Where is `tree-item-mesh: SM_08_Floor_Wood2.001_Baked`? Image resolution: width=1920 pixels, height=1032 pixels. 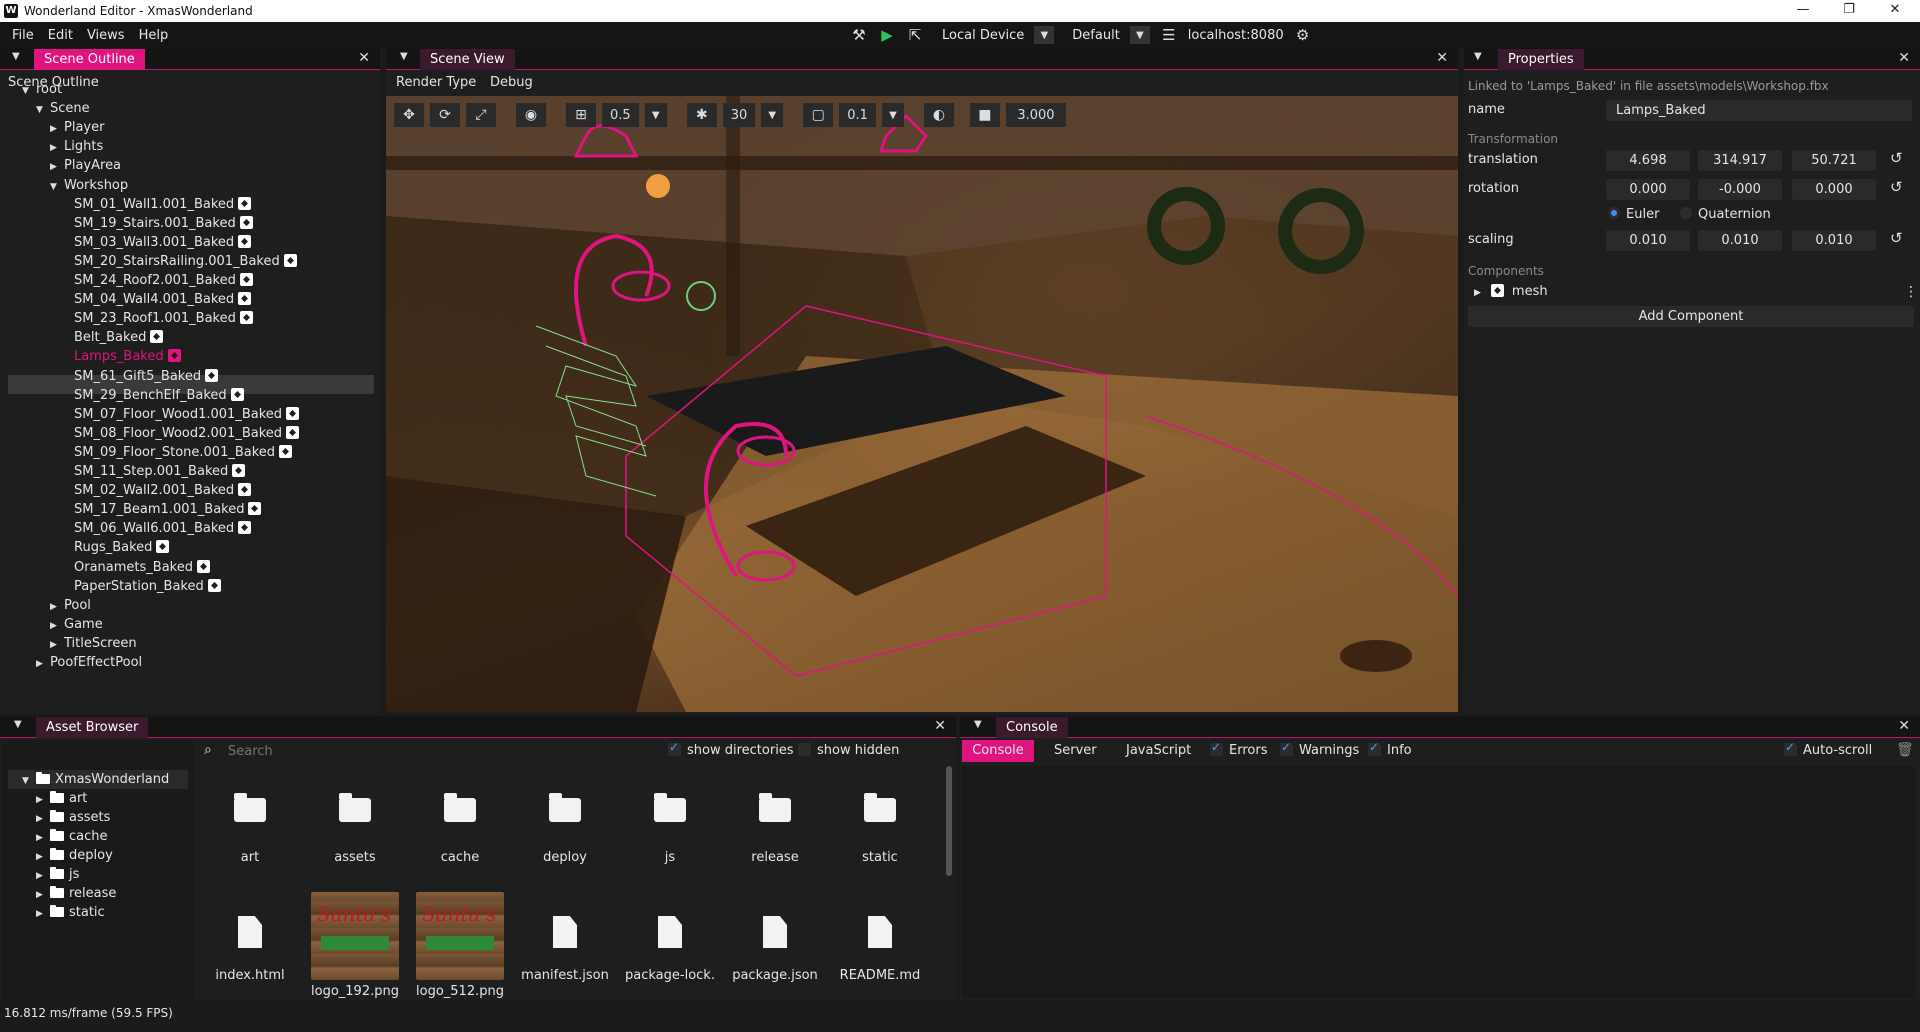
tree-item-mesh: SM_08_Floor_Wood2.001_Baked is located at coordinates (182, 433).